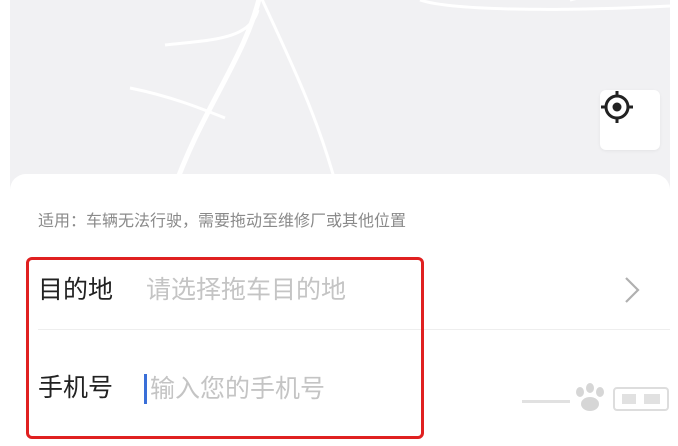  What do you see at coordinates (617, 107) in the screenshot?
I see `locate-crosshair-icon` at bounding box center [617, 107].